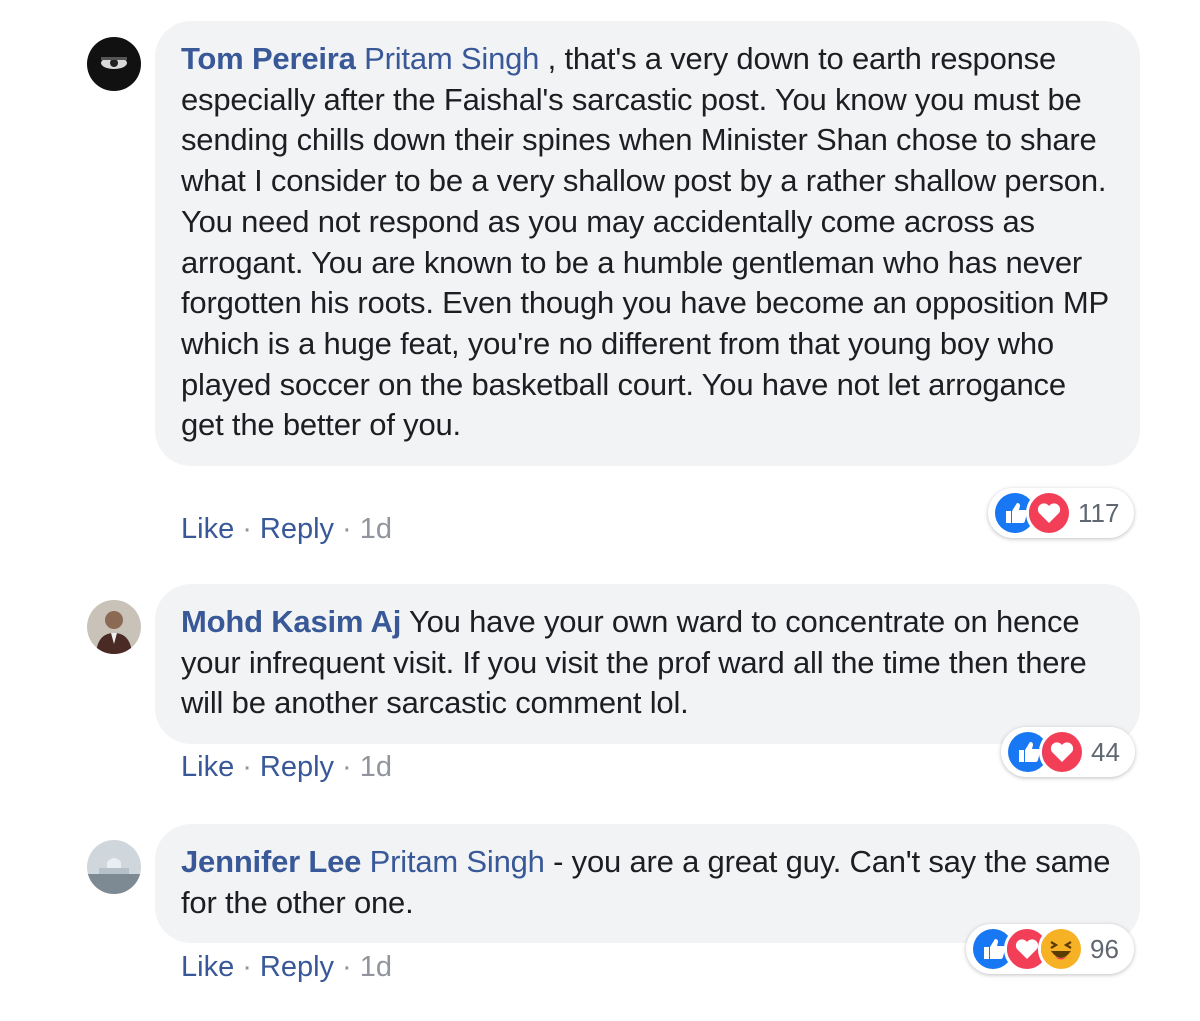 The image size is (1200, 1021). Describe the element at coordinates (268, 58) in the screenshot. I see `comment-author: Tom Pereira` at that location.